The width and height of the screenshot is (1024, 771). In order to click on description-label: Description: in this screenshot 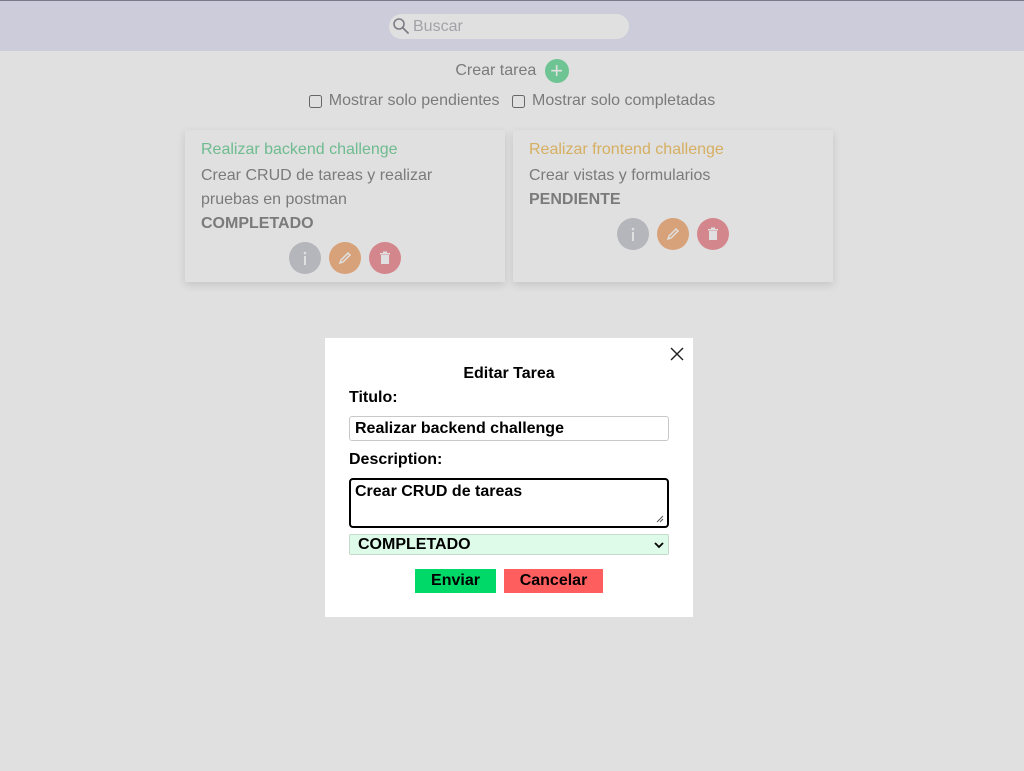, I will do `click(396, 459)`.